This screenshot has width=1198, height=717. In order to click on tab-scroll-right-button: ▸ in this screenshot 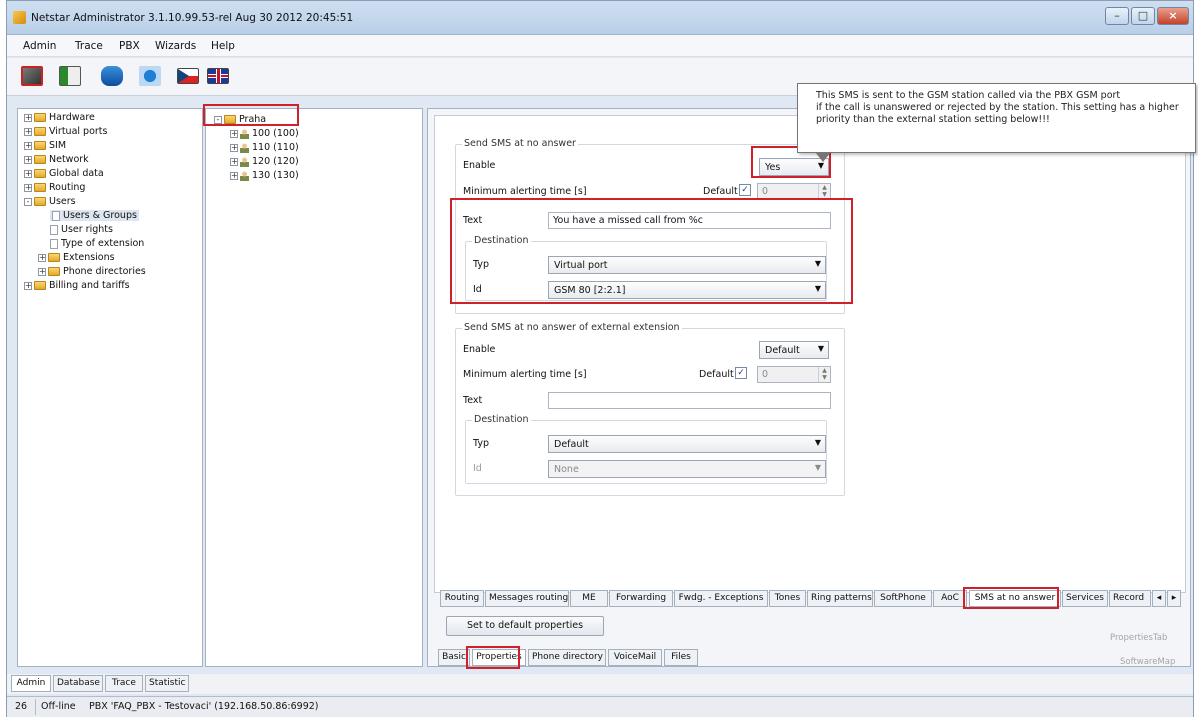, I will do `click(1174, 598)`.